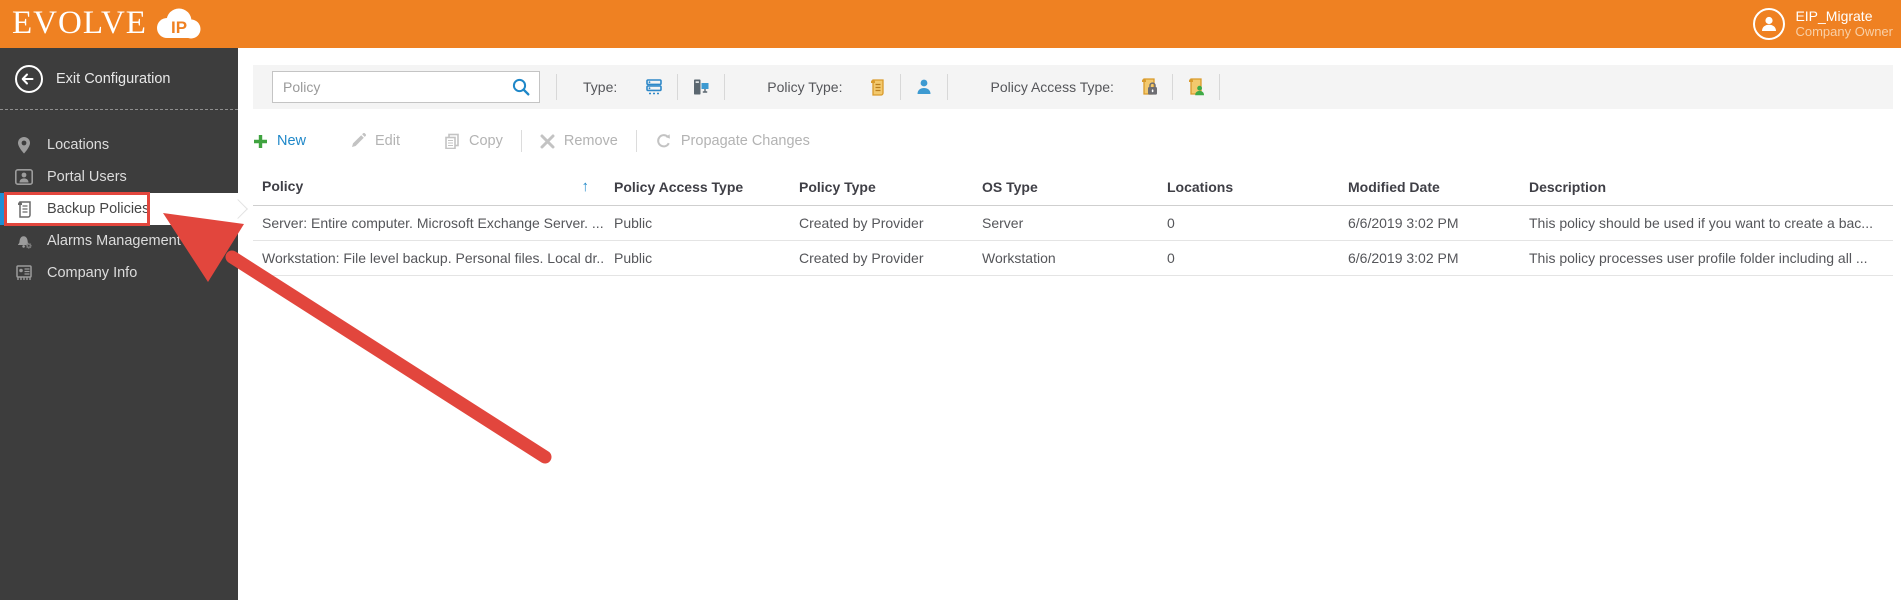 This screenshot has width=1901, height=600. I want to click on provider-policy-icon, so click(877, 87).